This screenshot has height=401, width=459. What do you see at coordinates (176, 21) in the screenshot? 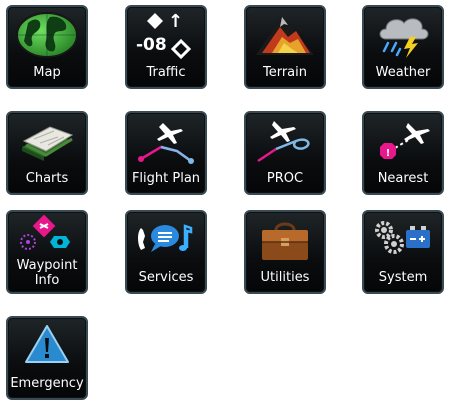
I see `traffic-arrow: ↑` at bounding box center [176, 21].